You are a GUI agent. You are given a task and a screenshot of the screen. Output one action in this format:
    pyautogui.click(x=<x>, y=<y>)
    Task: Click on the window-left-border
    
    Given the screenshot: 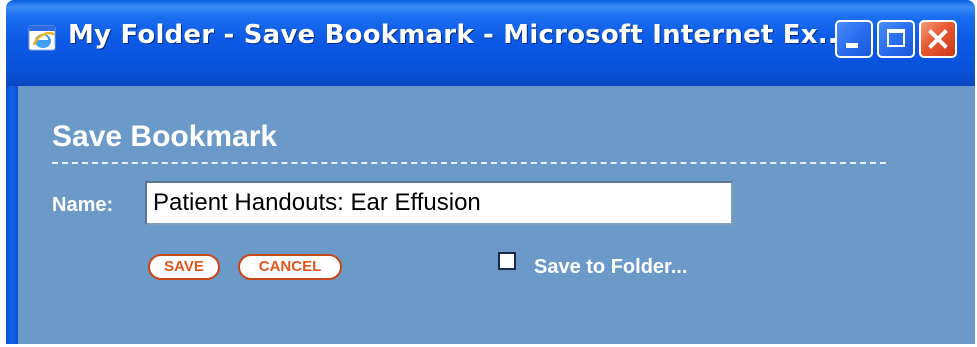 What is the action you would take?
    pyautogui.click(x=12, y=216)
    